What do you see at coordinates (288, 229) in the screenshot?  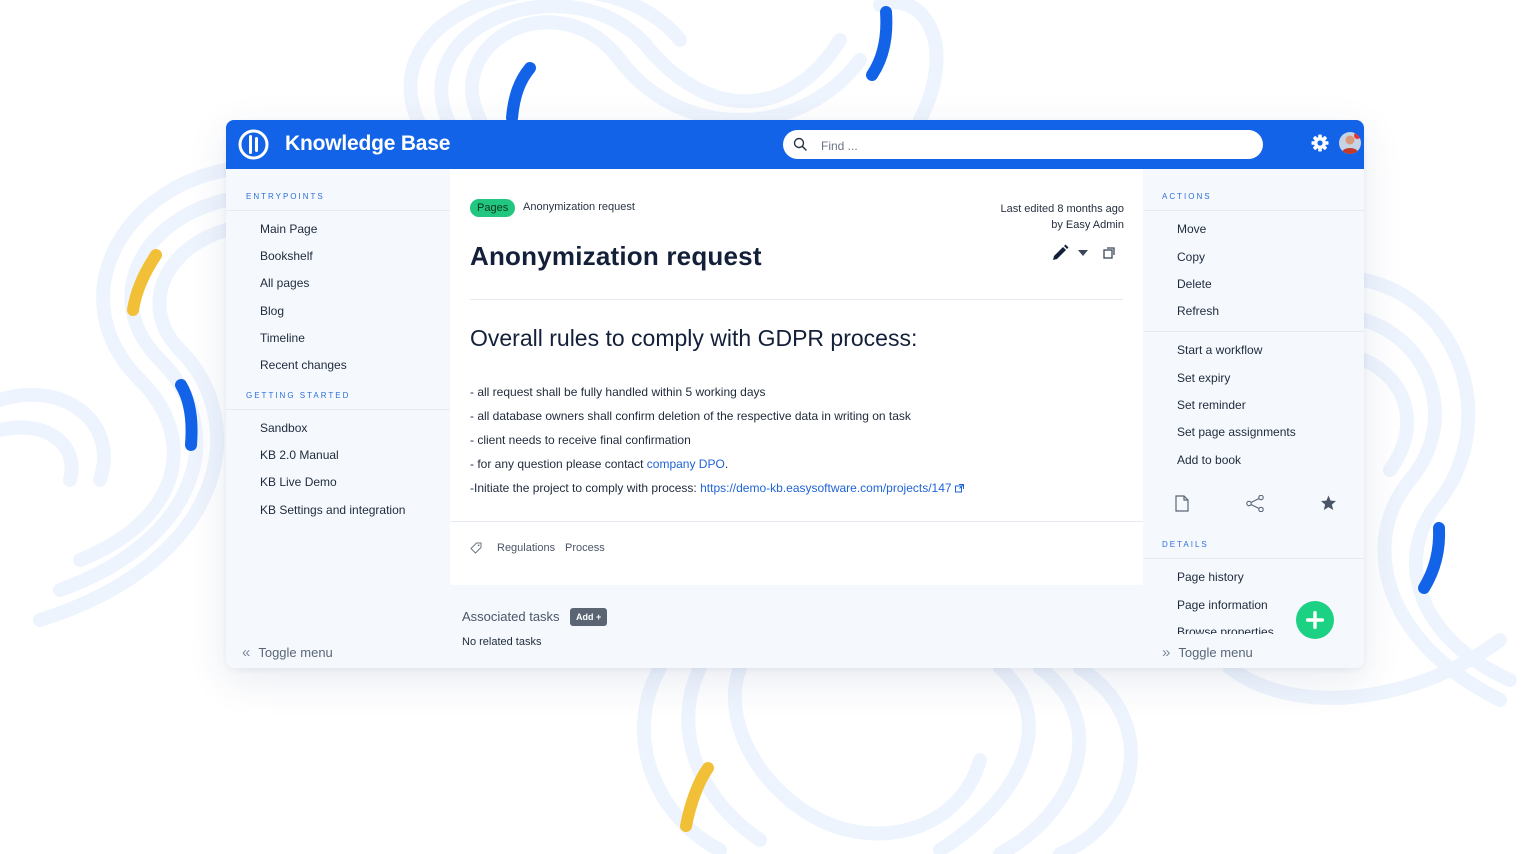 I see `nav-item-main-page: Main Page` at bounding box center [288, 229].